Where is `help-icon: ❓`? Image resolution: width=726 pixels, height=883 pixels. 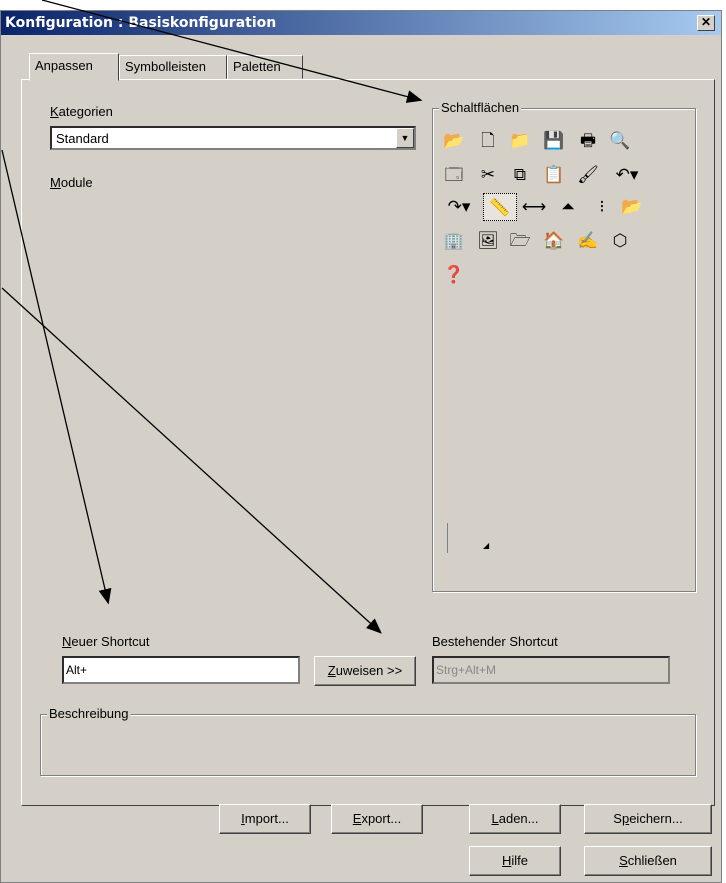 help-icon: ❓ is located at coordinates (454, 274).